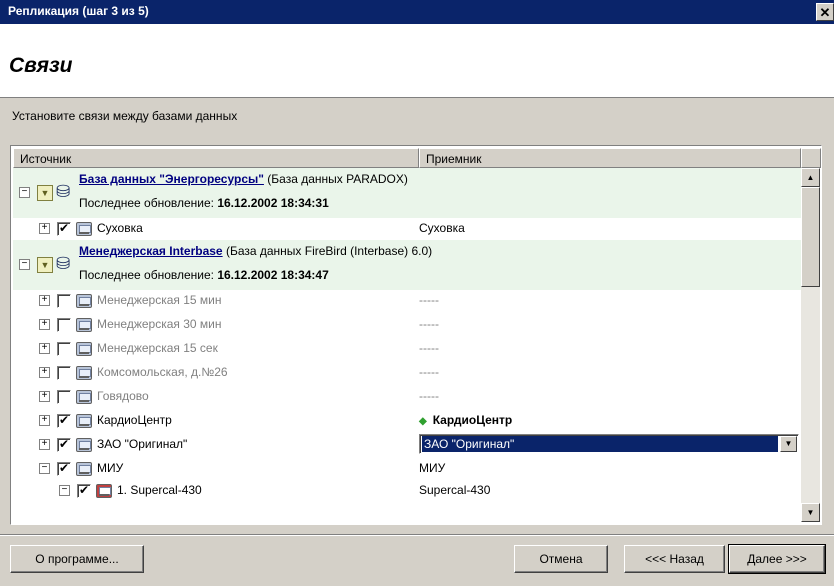  Describe the element at coordinates (407, 445) in the screenshot. I see `table-row-selected: + ЗАО "Оригинал" ЗАО "Оригинал" ▼` at that location.